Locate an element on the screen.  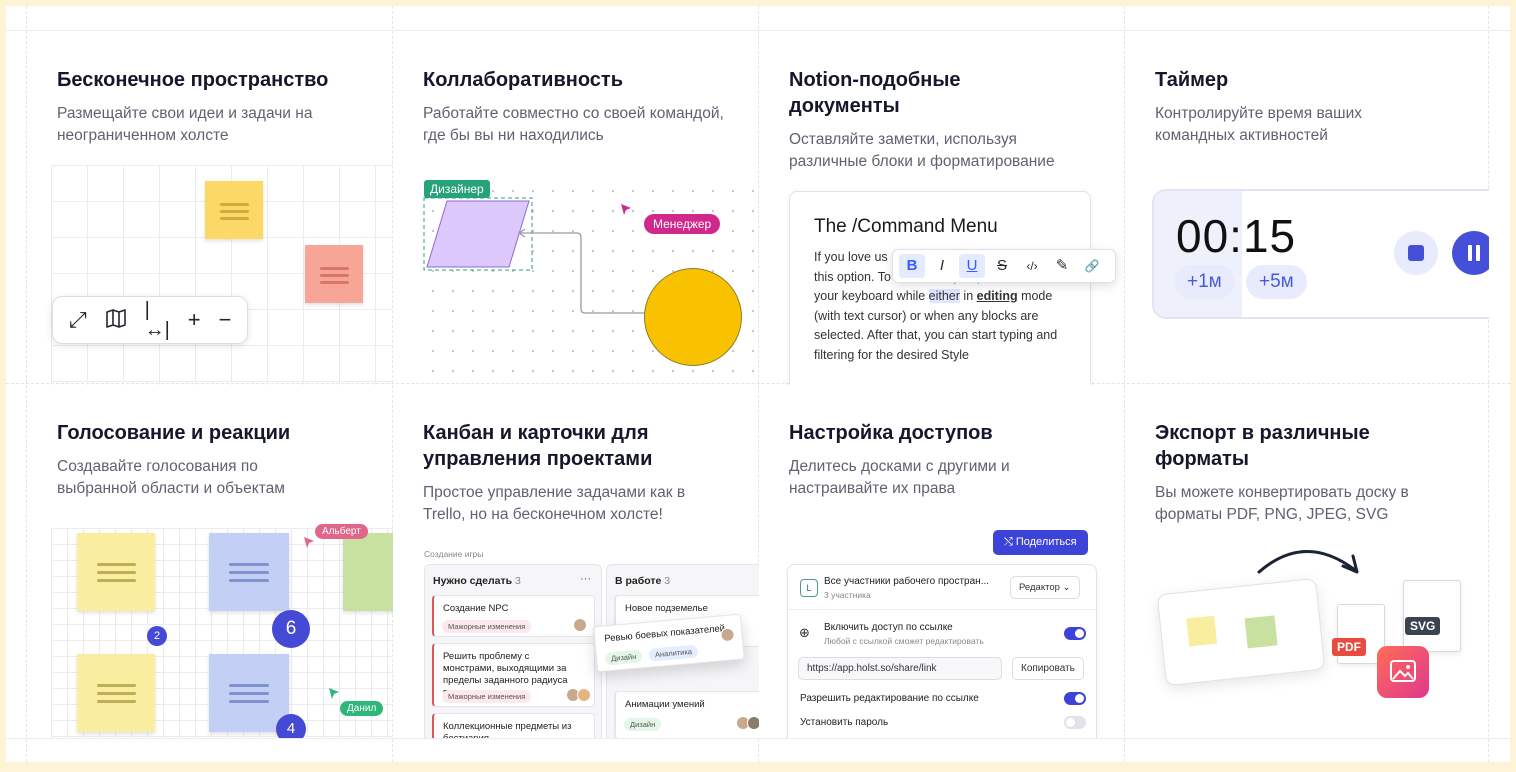
share-icon: ⤭ is located at coordinates (1010, 542).